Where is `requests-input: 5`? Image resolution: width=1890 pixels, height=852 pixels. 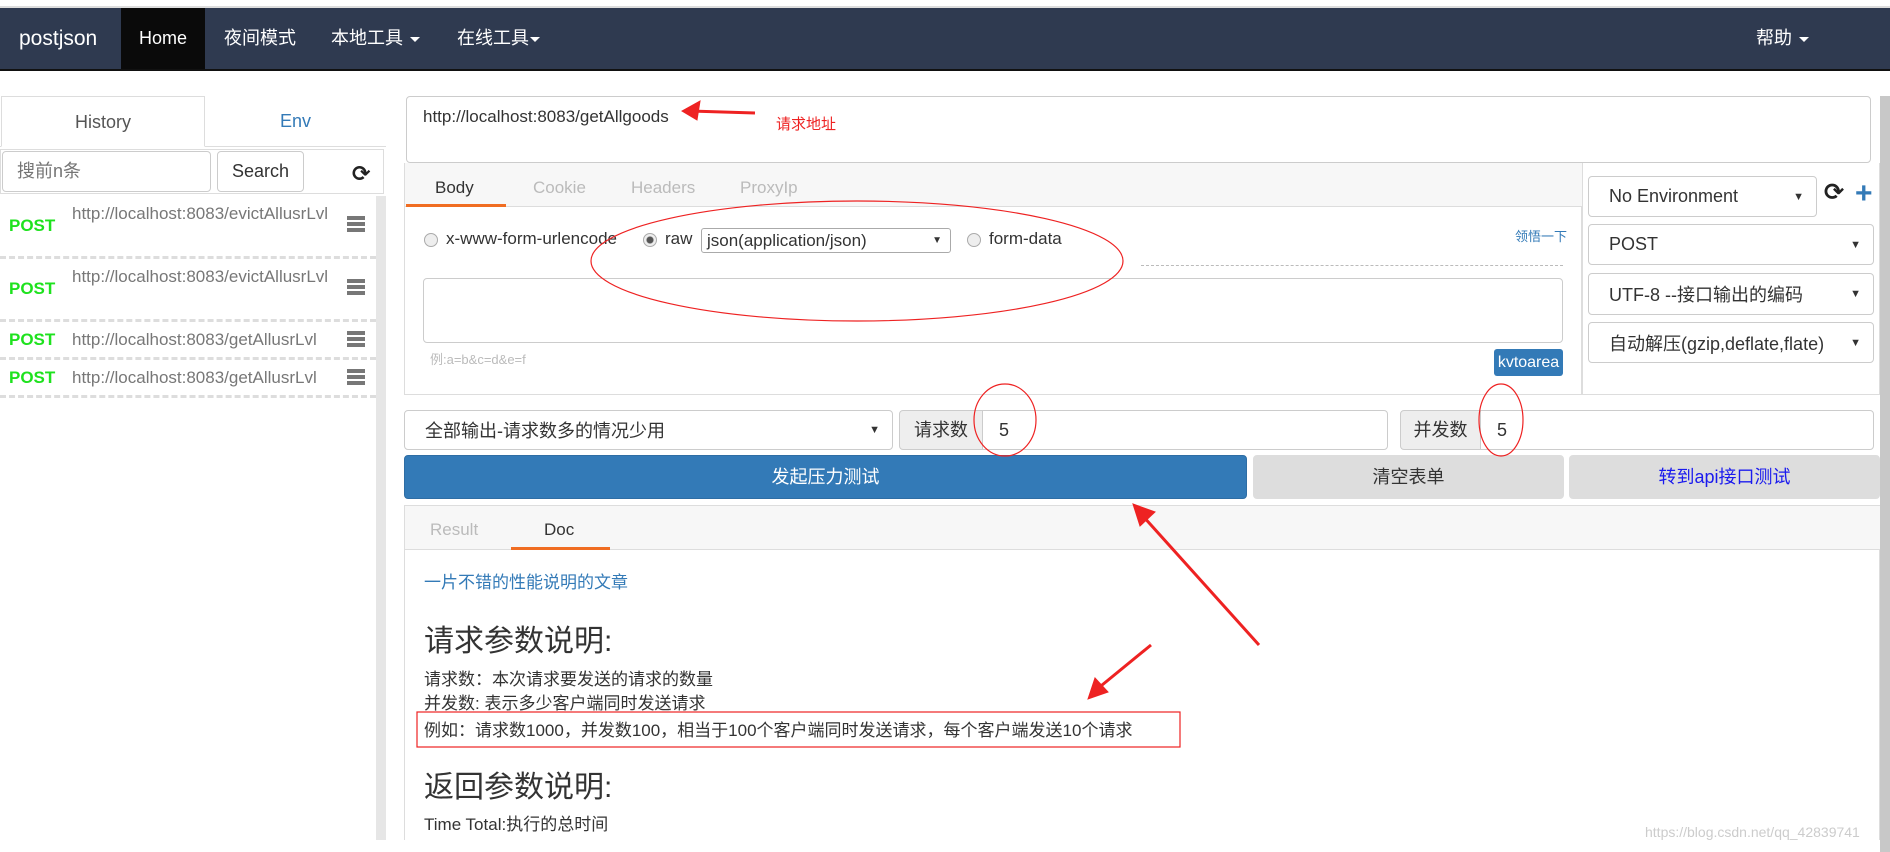 requests-input: 5 is located at coordinates (1185, 430).